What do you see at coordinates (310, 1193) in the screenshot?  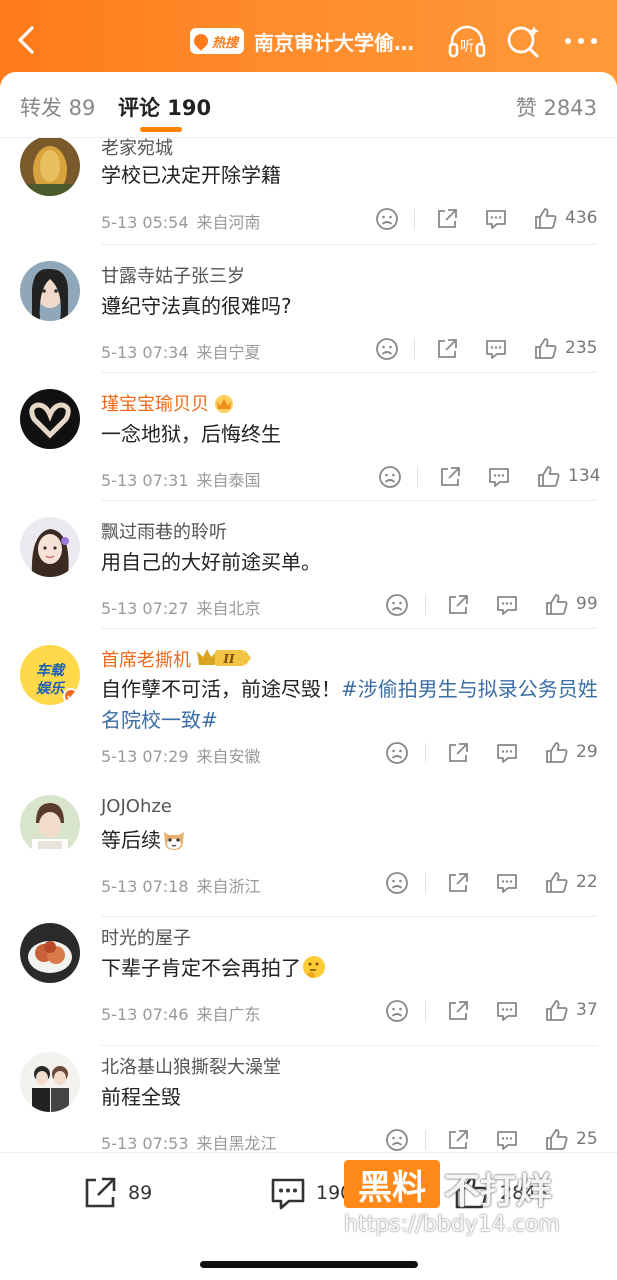 I see `comment-button: 190` at bounding box center [310, 1193].